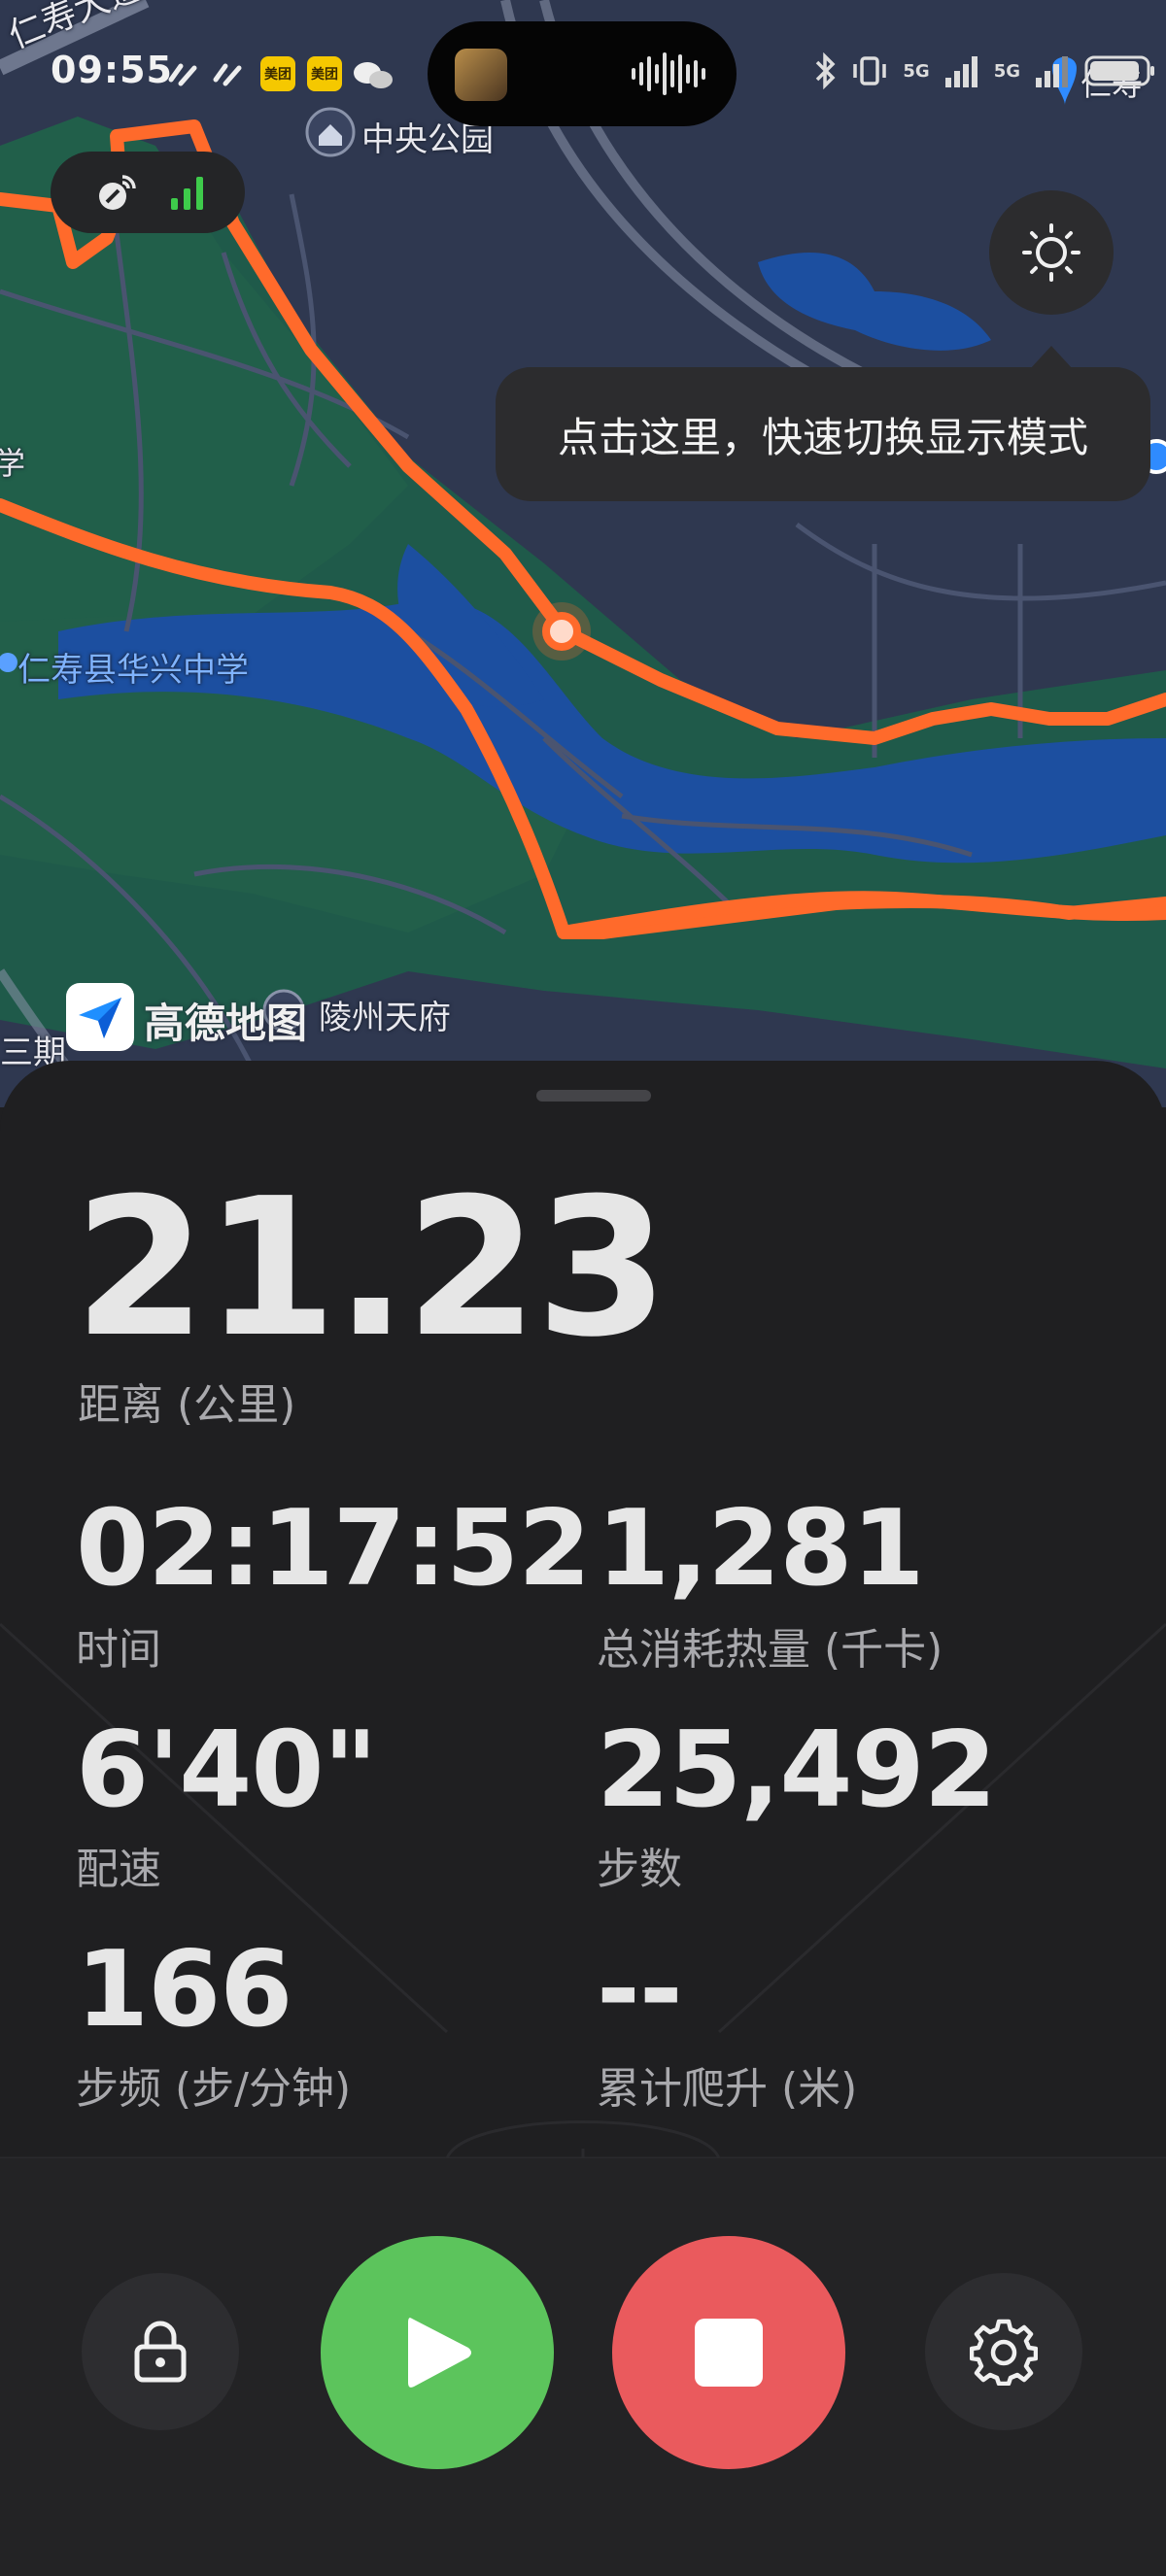 The height and width of the screenshot is (2576, 1166). What do you see at coordinates (727, 2089) in the screenshot?
I see `elevation-label: 累计爬升 (米)` at bounding box center [727, 2089].